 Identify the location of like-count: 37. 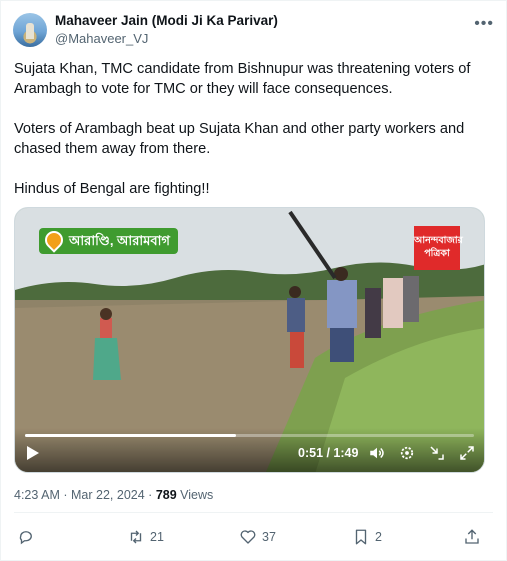
(269, 537).